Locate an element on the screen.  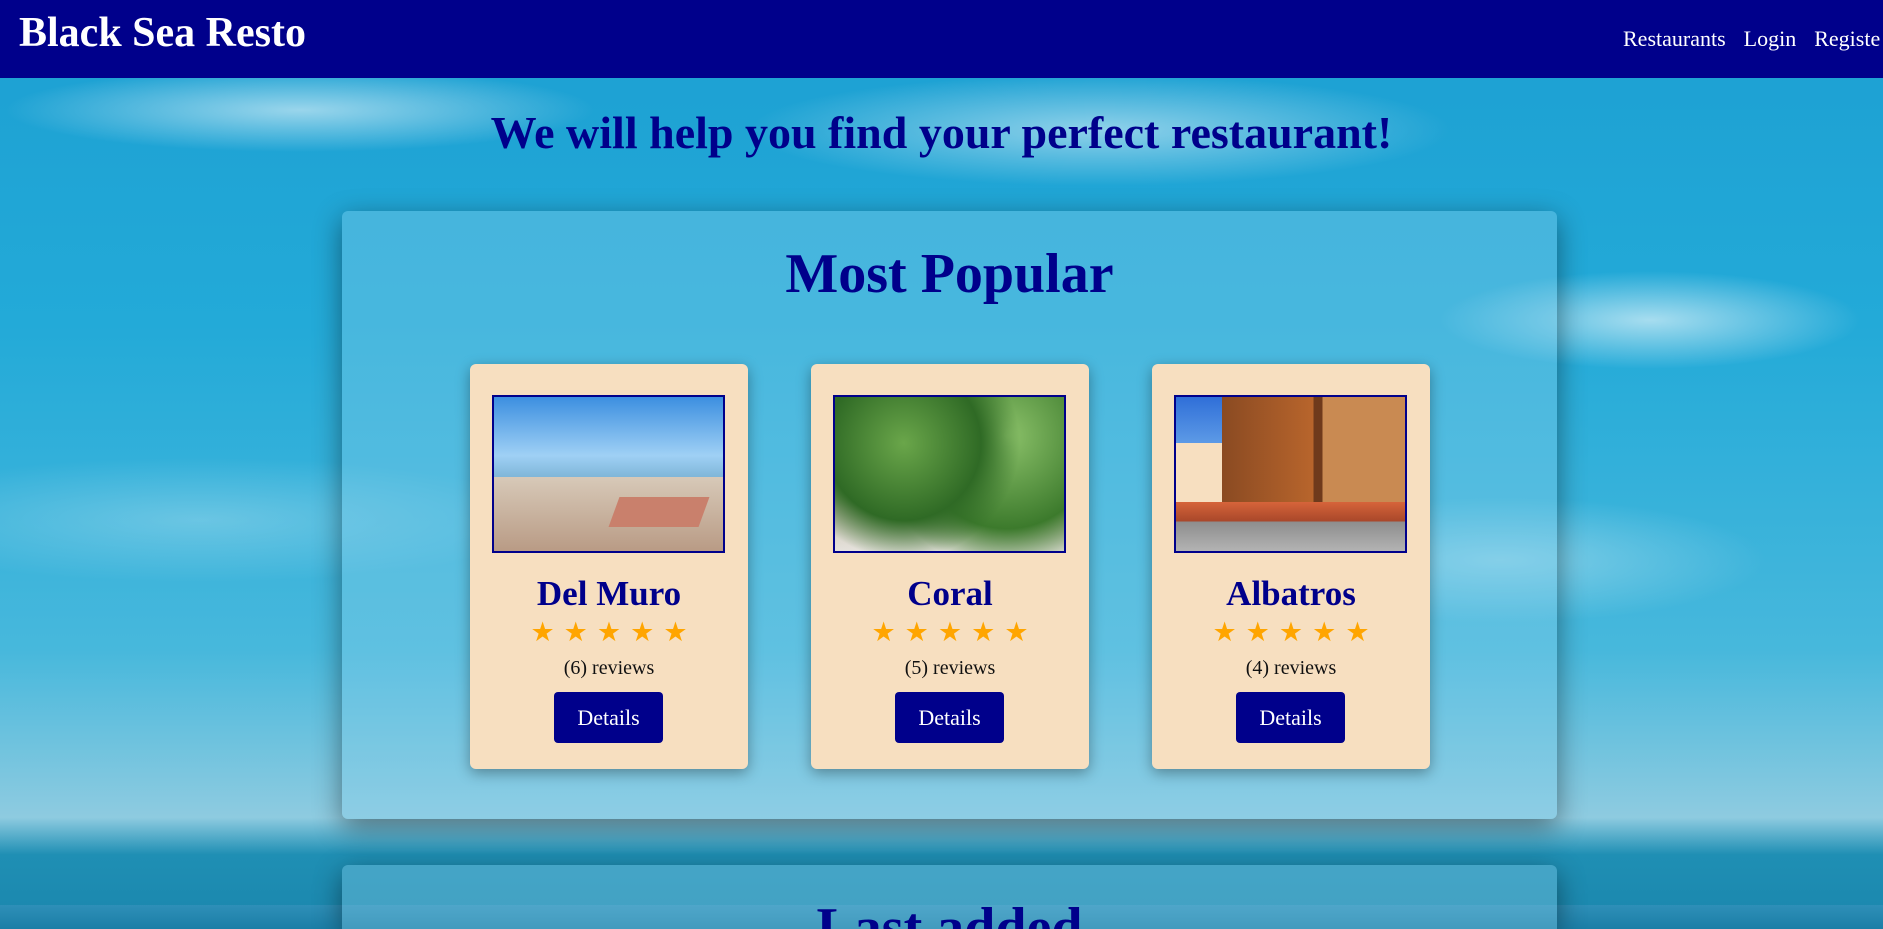
nav-link-restaurants: Restaurants is located at coordinates (1674, 39).